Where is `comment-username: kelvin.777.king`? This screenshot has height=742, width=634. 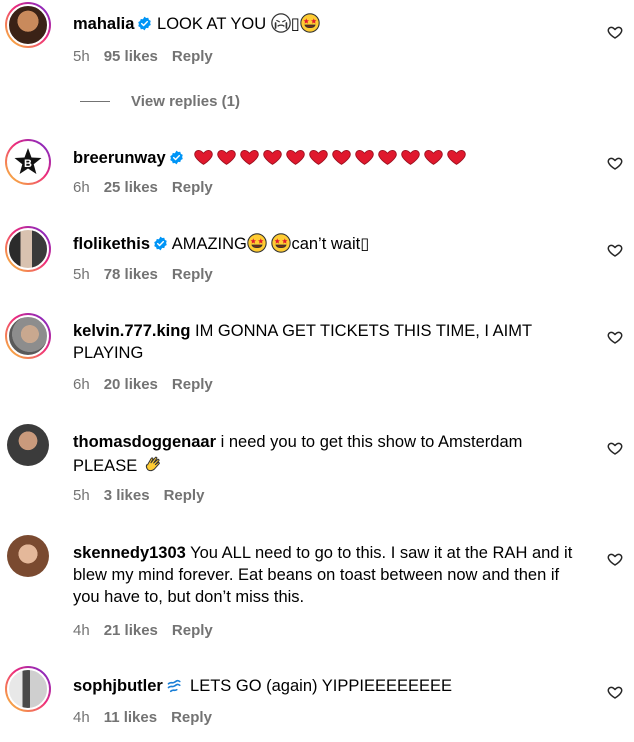
comment-username: kelvin.777.king is located at coordinates (131, 331).